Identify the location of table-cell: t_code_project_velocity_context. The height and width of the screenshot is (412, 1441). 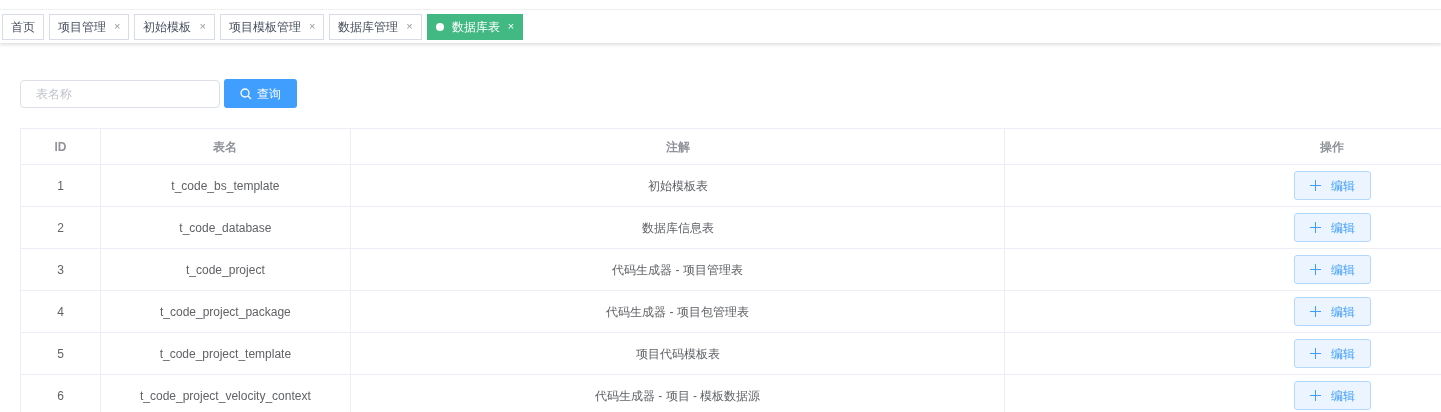
(225, 393).